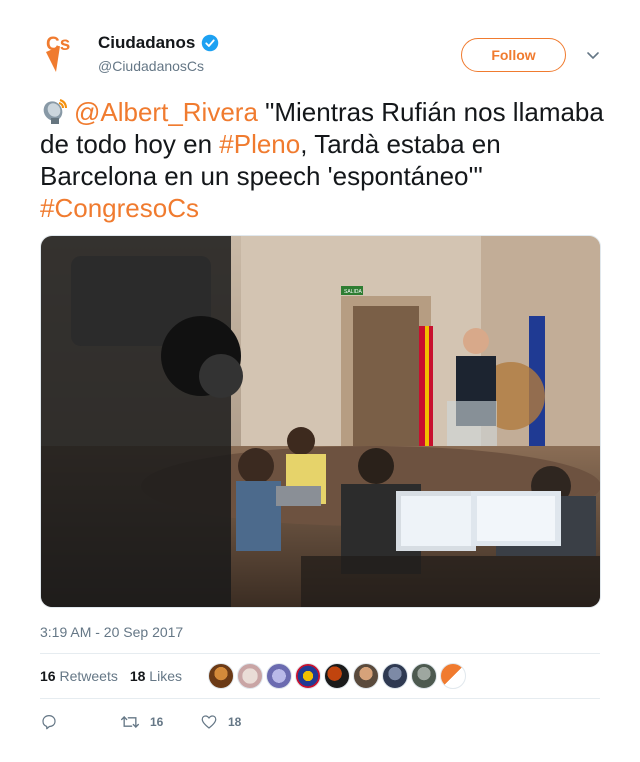 The image size is (640, 762). What do you see at coordinates (146, 43) in the screenshot?
I see `display-name: Ciudadanos` at bounding box center [146, 43].